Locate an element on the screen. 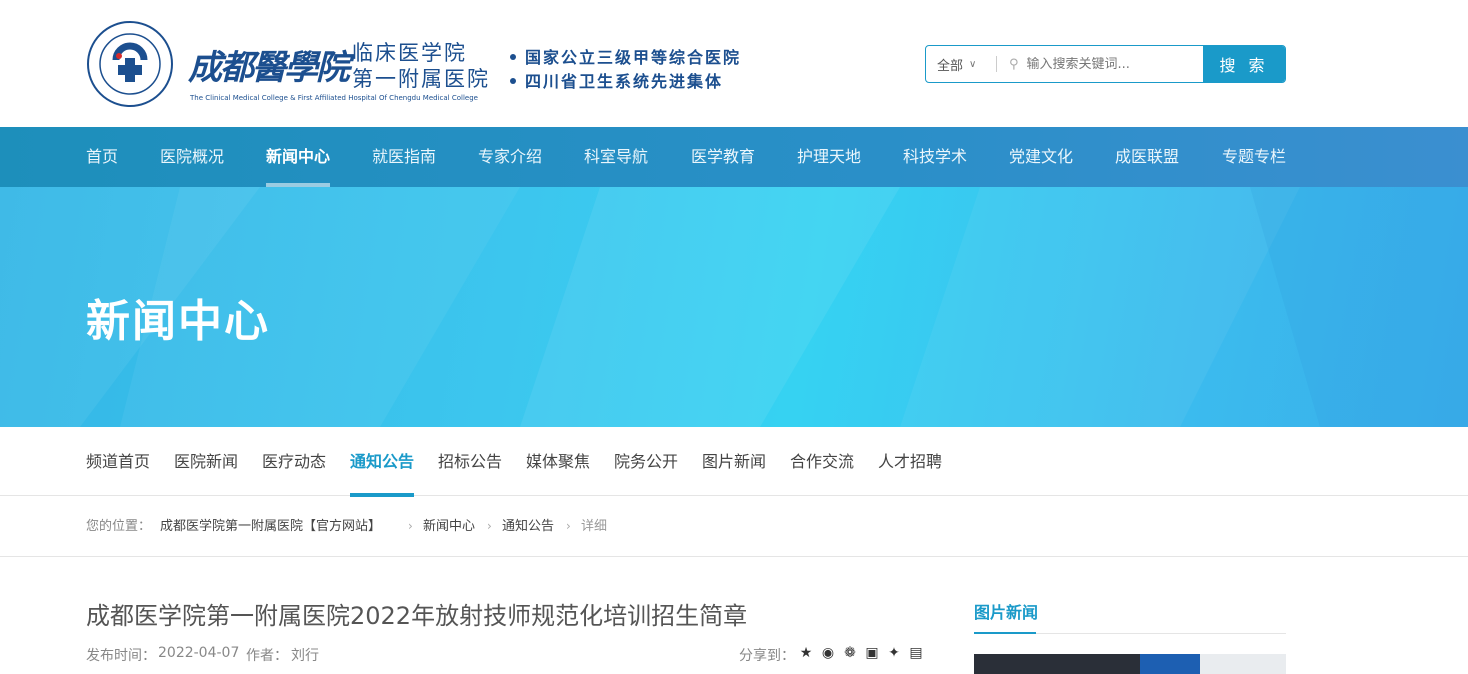  wechat-icon: ❁ is located at coordinates (850, 653).